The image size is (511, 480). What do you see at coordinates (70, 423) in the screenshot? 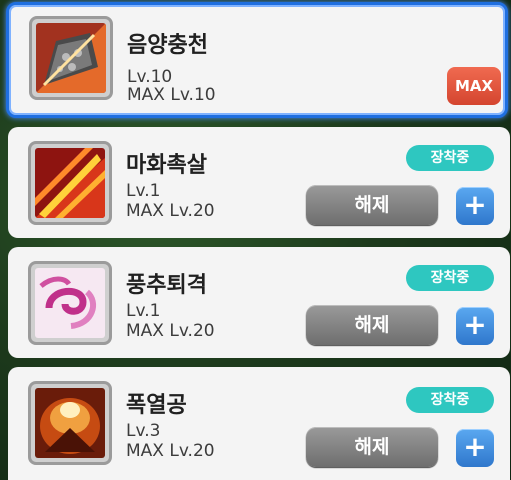
I see `flame-orb-icon` at bounding box center [70, 423].